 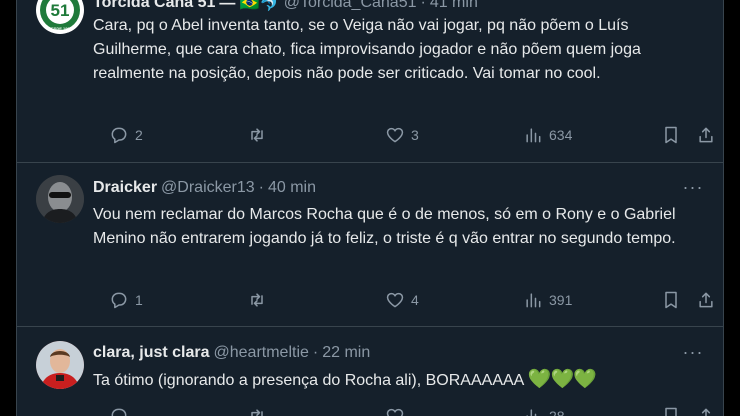 What do you see at coordinates (154, 6) in the screenshot?
I see `display-name: Torcida Cana 51` at bounding box center [154, 6].